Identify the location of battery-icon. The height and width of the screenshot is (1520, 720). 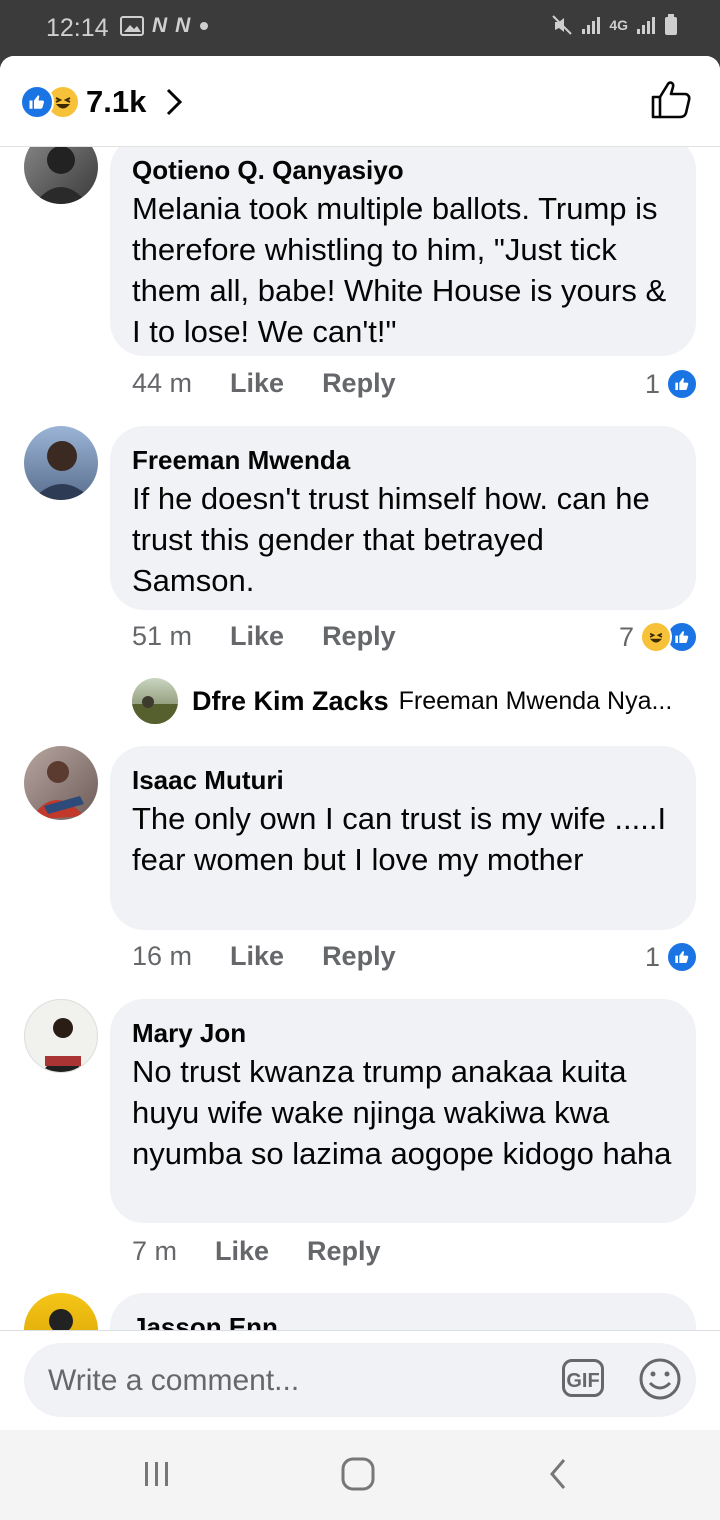
(671, 24).